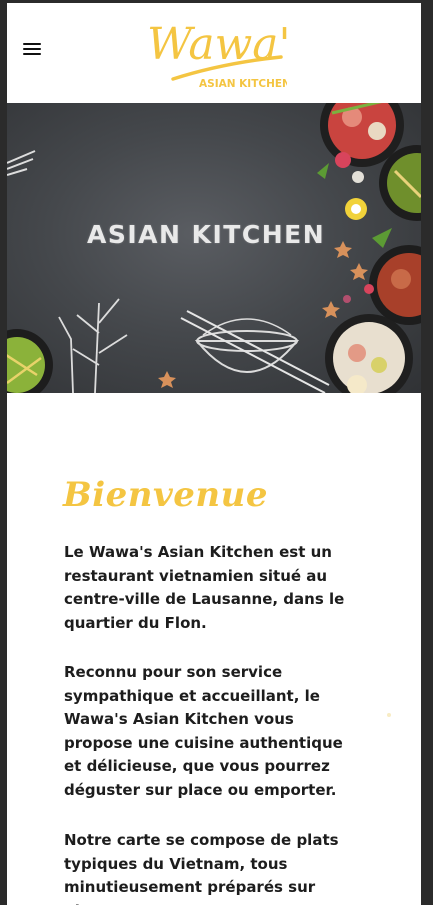 This screenshot has width=433, height=905. I want to click on hamburger-menu-icon, so click(32, 51).